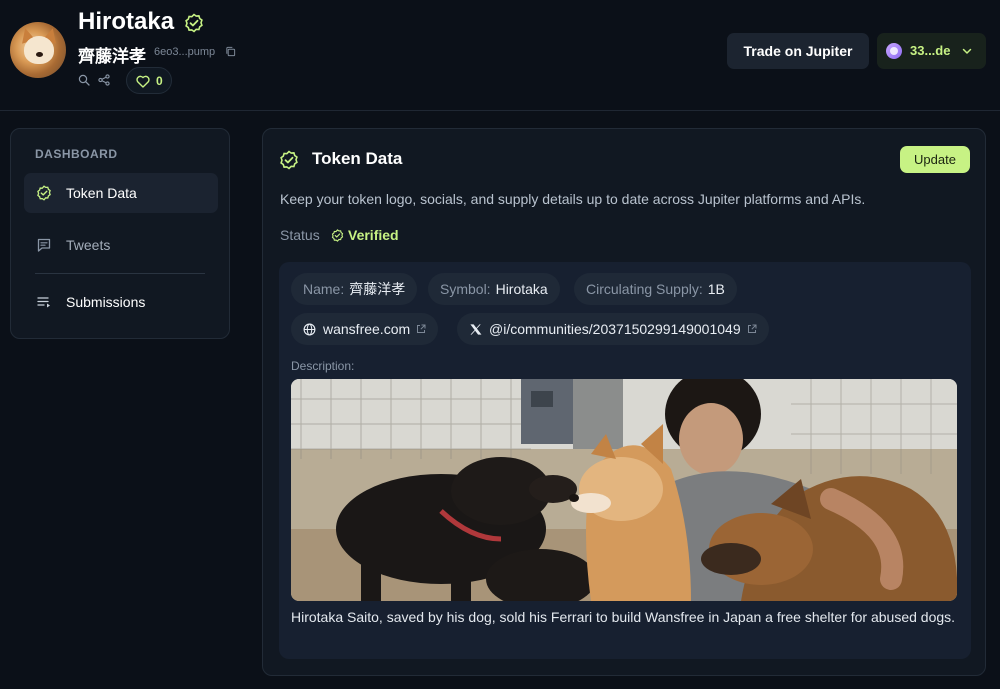  Describe the element at coordinates (300, 235) in the screenshot. I see `status-label: Status` at that location.